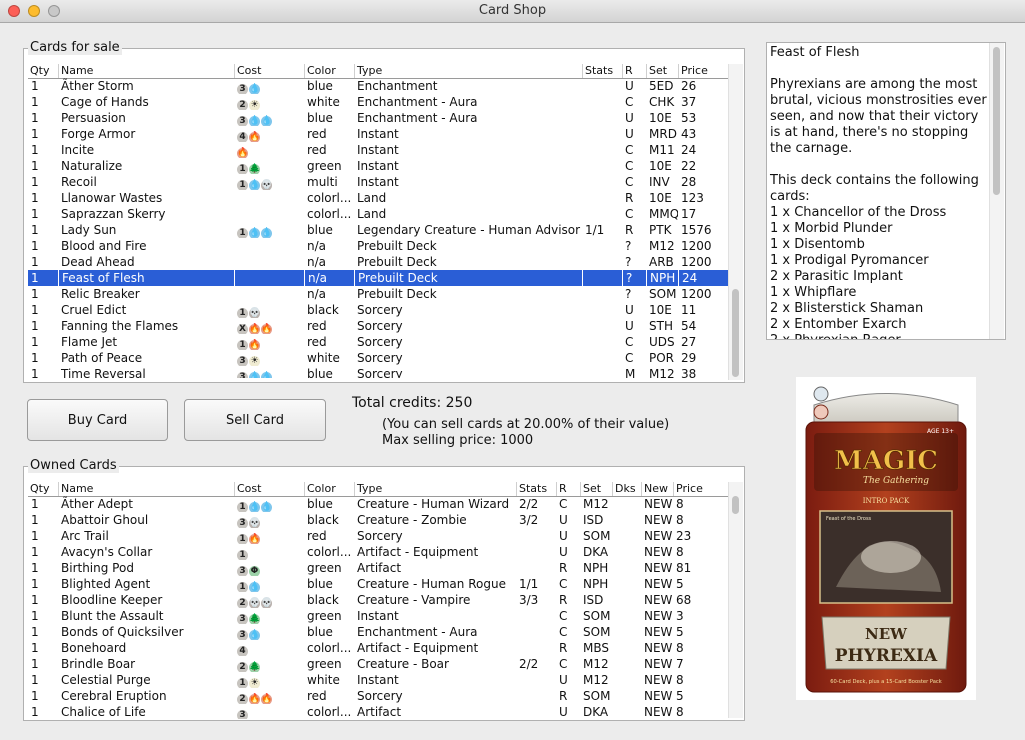 Image resolution: width=1025 pixels, height=740 pixels. I want to click on sale-column-header: Price, so click(703, 71).